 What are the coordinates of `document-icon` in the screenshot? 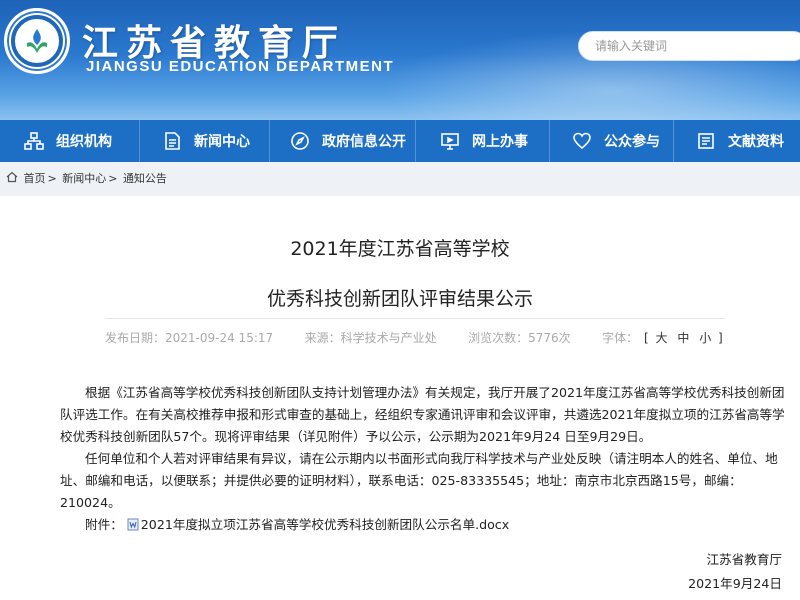 It's located at (172, 141).